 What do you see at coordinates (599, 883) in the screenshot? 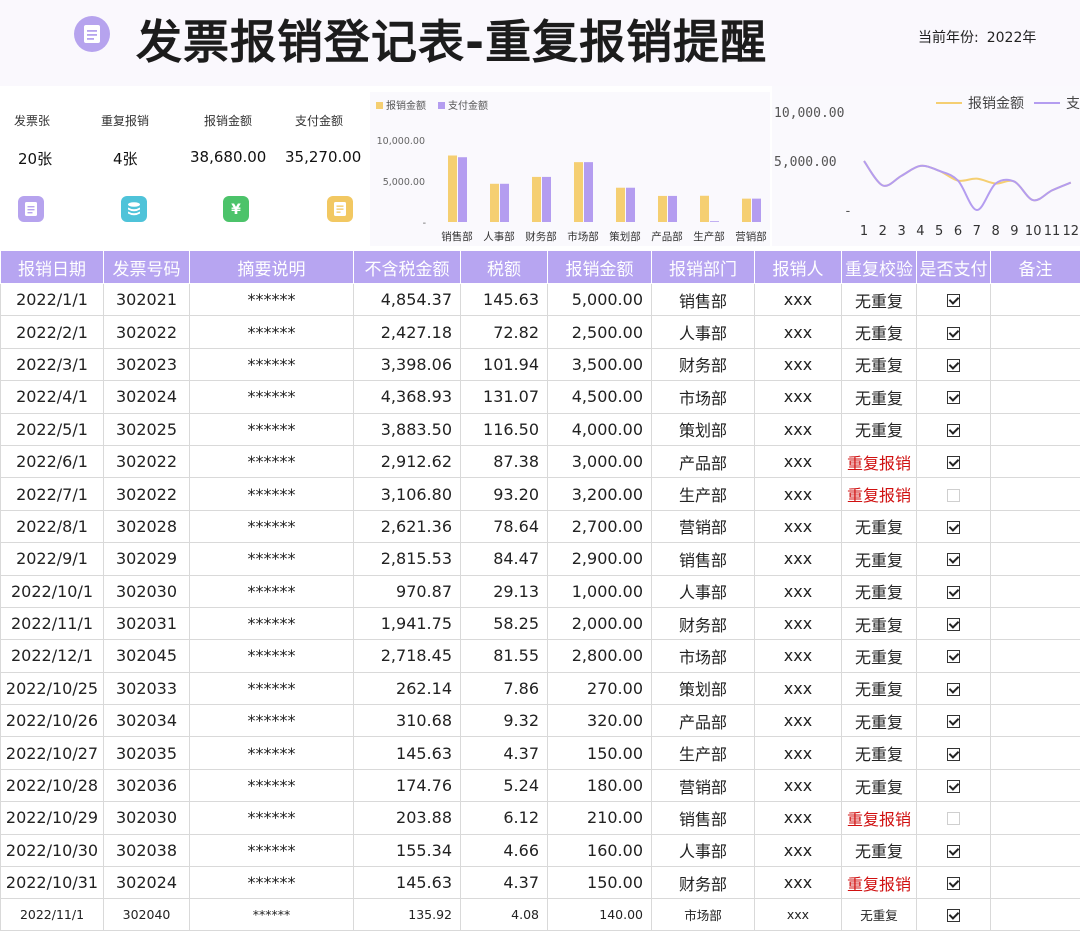
I see `table-cell: 150.00` at bounding box center [599, 883].